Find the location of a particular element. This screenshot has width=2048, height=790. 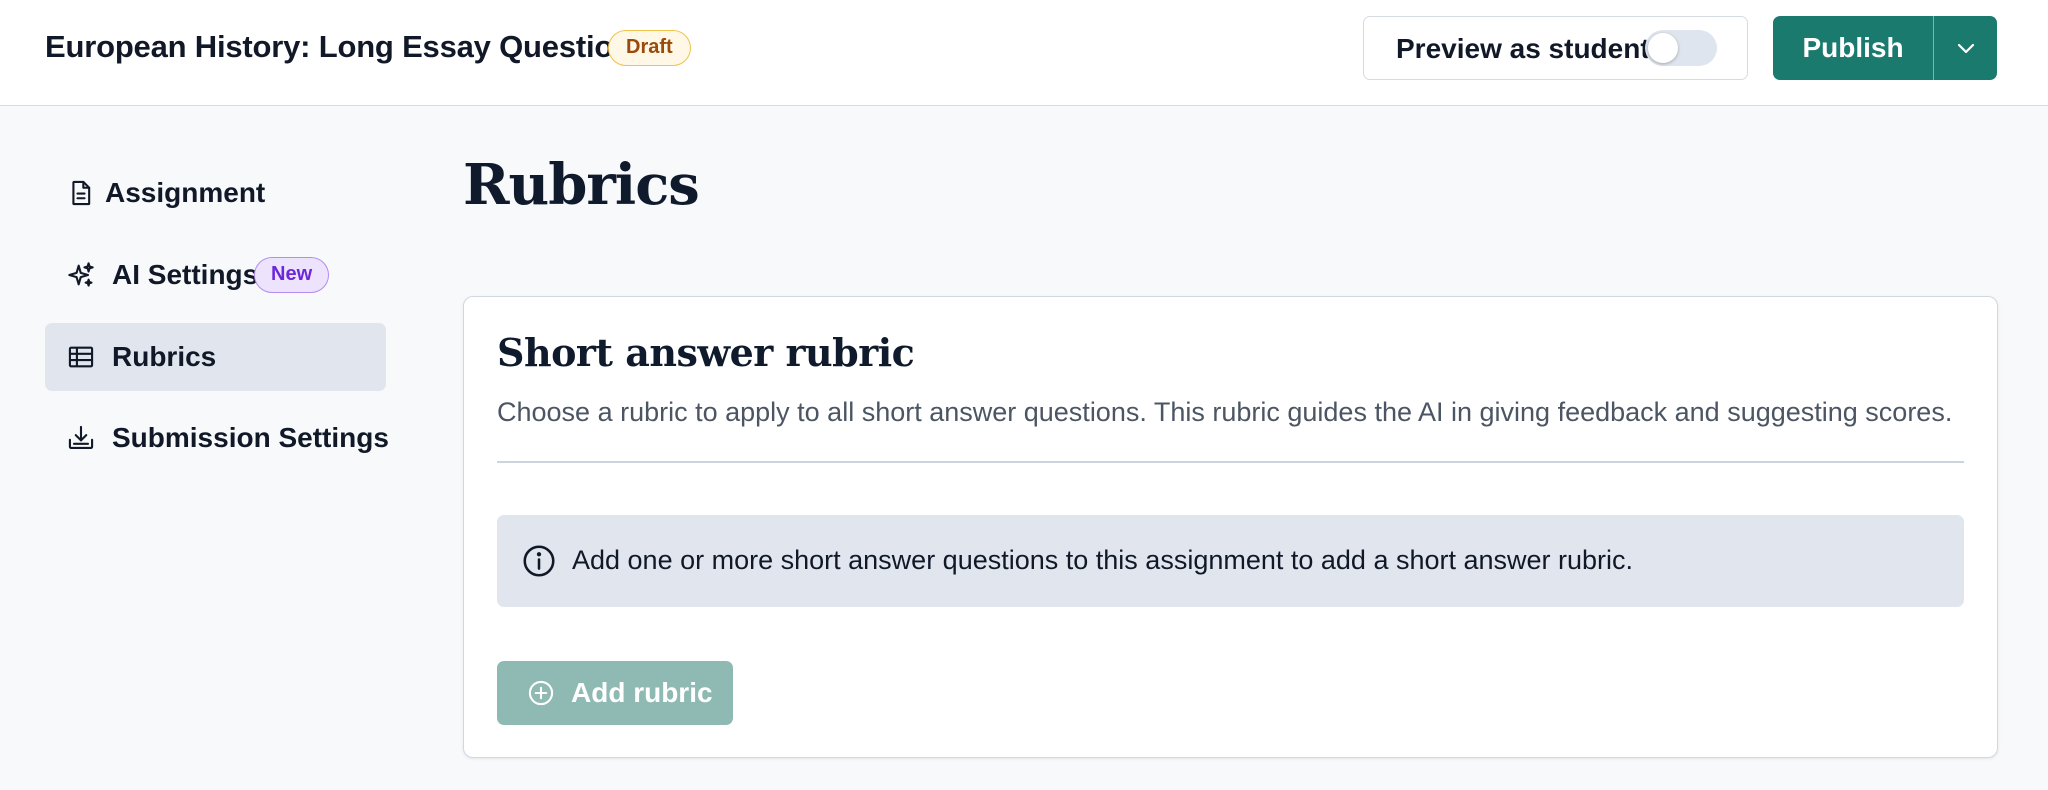

sidebar-item-assignment: Assignment is located at coordinates (215, 193).